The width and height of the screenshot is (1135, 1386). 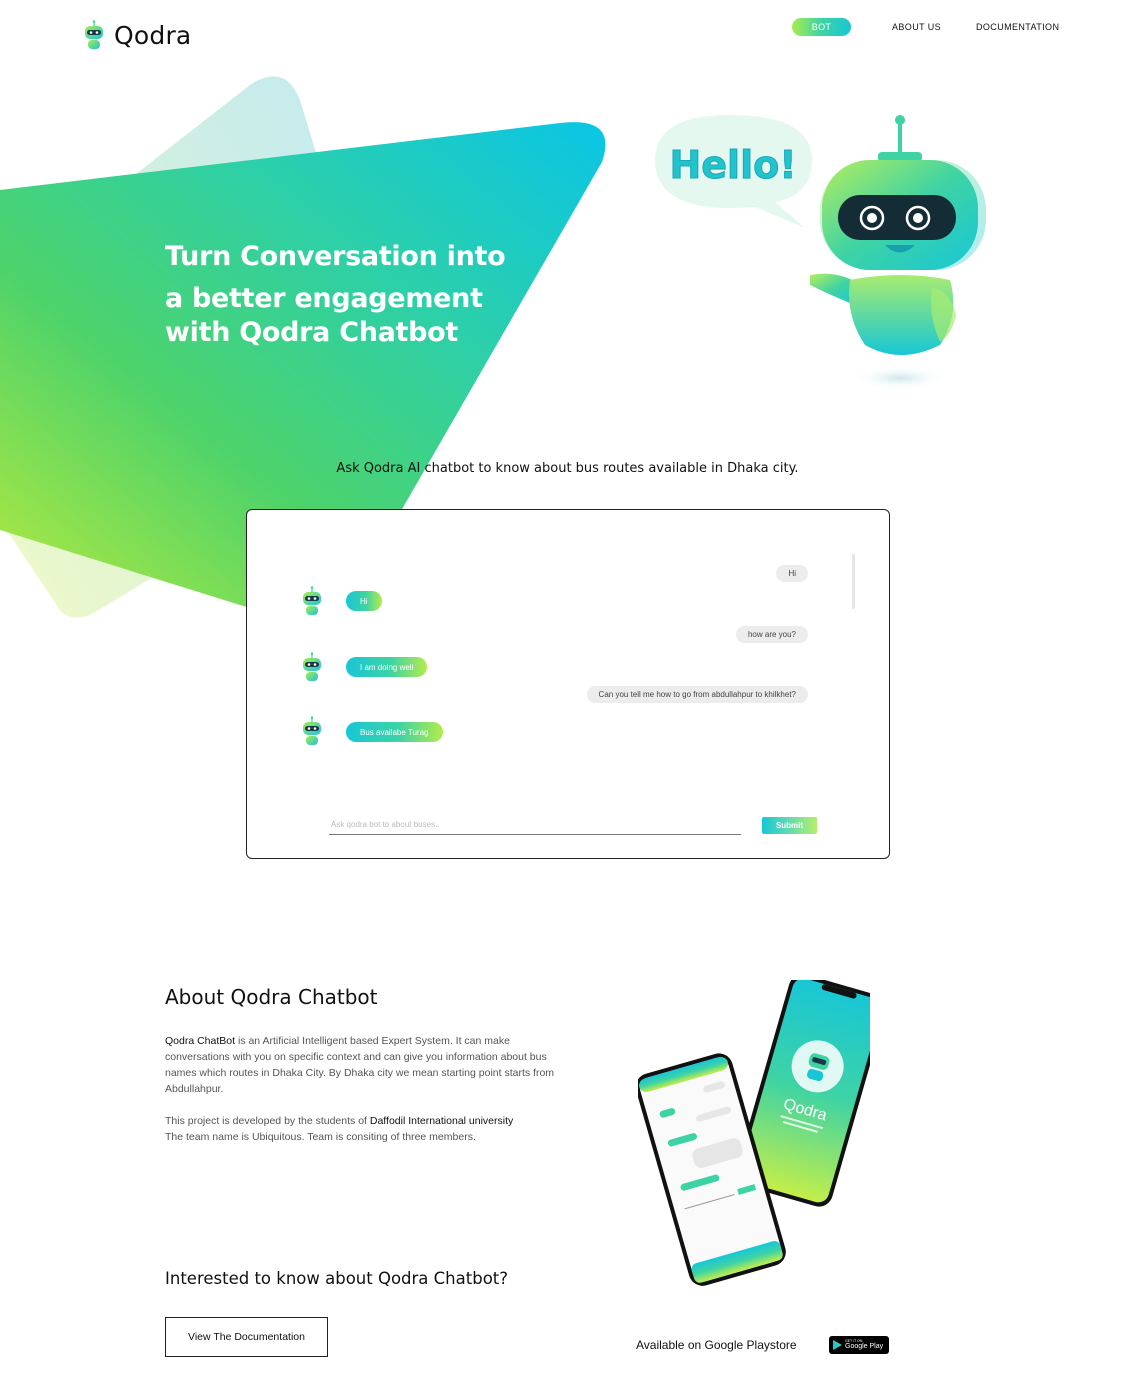 I want to click on bot-message: I am doing well, so click(x=387, y=667).